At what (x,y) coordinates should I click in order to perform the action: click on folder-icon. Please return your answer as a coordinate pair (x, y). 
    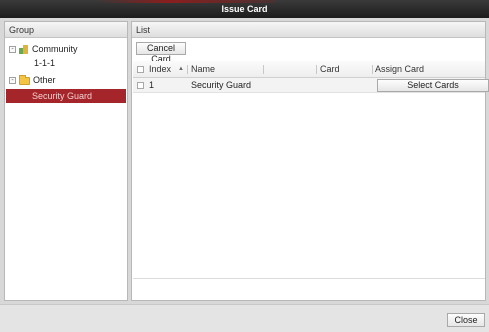
    Looking at the image, I should click on (24, 79).